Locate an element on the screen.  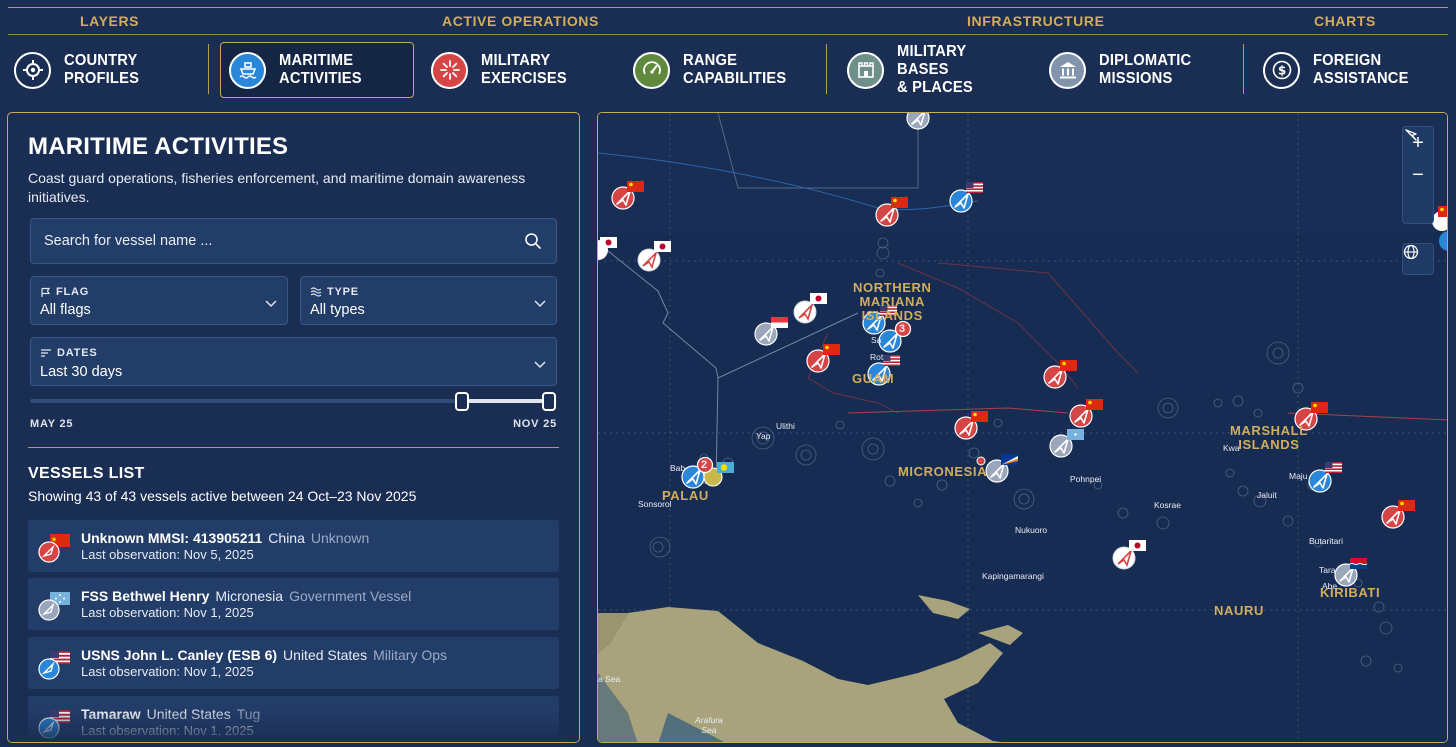
burst-icon is located at coordinates (449, 70).